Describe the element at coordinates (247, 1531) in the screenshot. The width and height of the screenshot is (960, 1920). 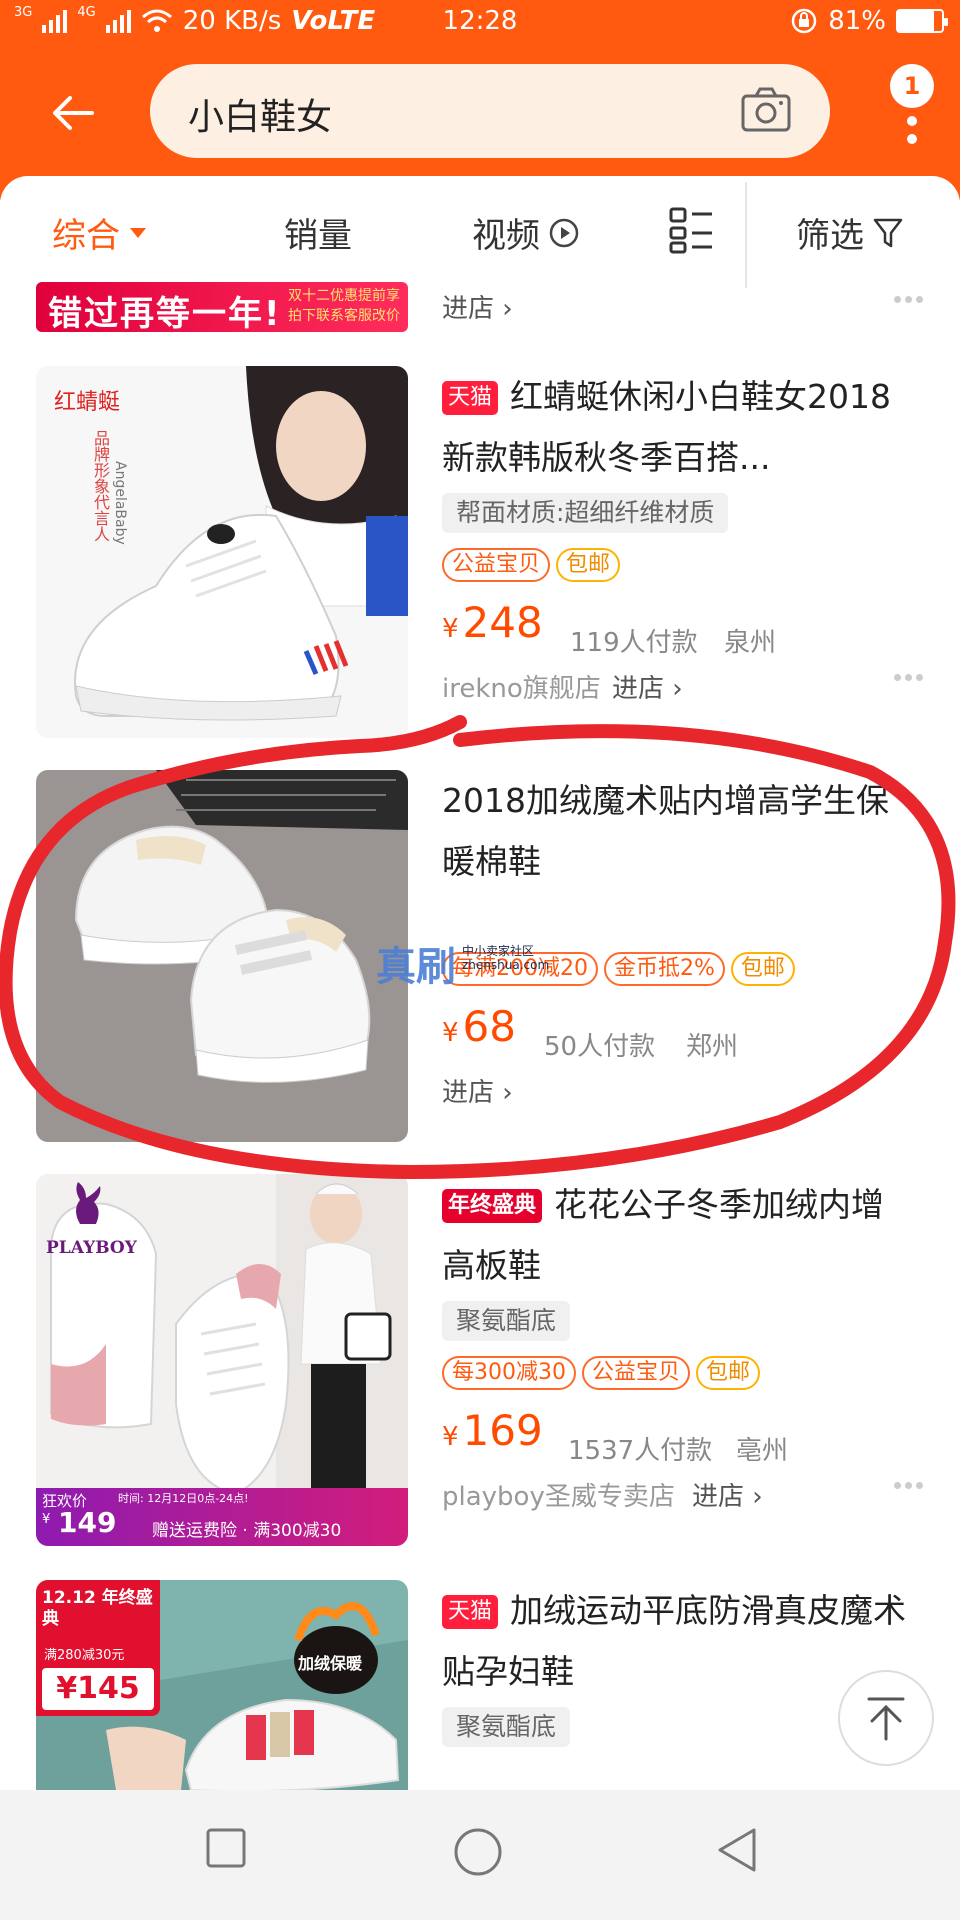
I see `promo-bottom-text: 赠送运费险 · 满300减30` at that location.